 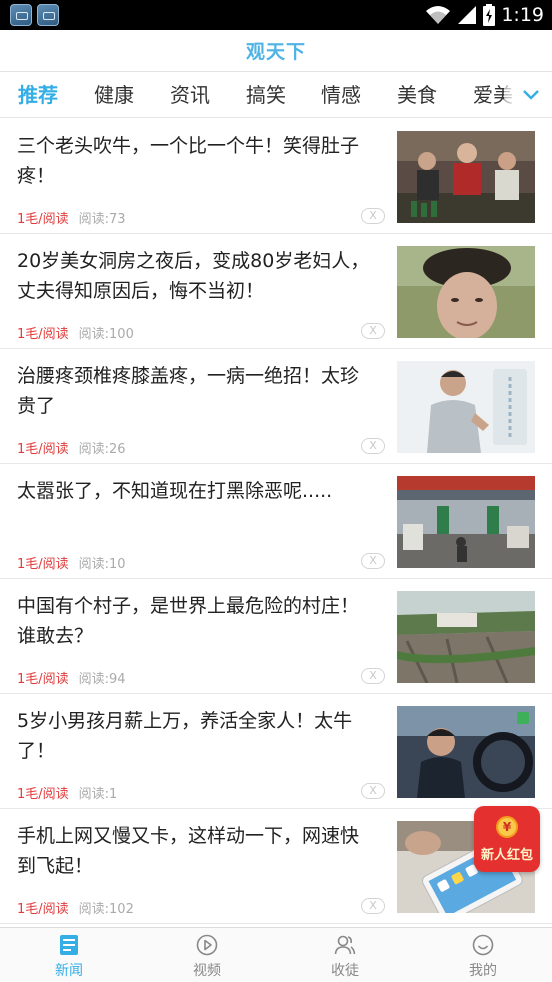 What do you see at coordinates (188, 161) in the screenshot?
I see `news-title: 三个老头吹牛，一个比一个牛！笑得肚子疼！` at bounding box center [188, 161].